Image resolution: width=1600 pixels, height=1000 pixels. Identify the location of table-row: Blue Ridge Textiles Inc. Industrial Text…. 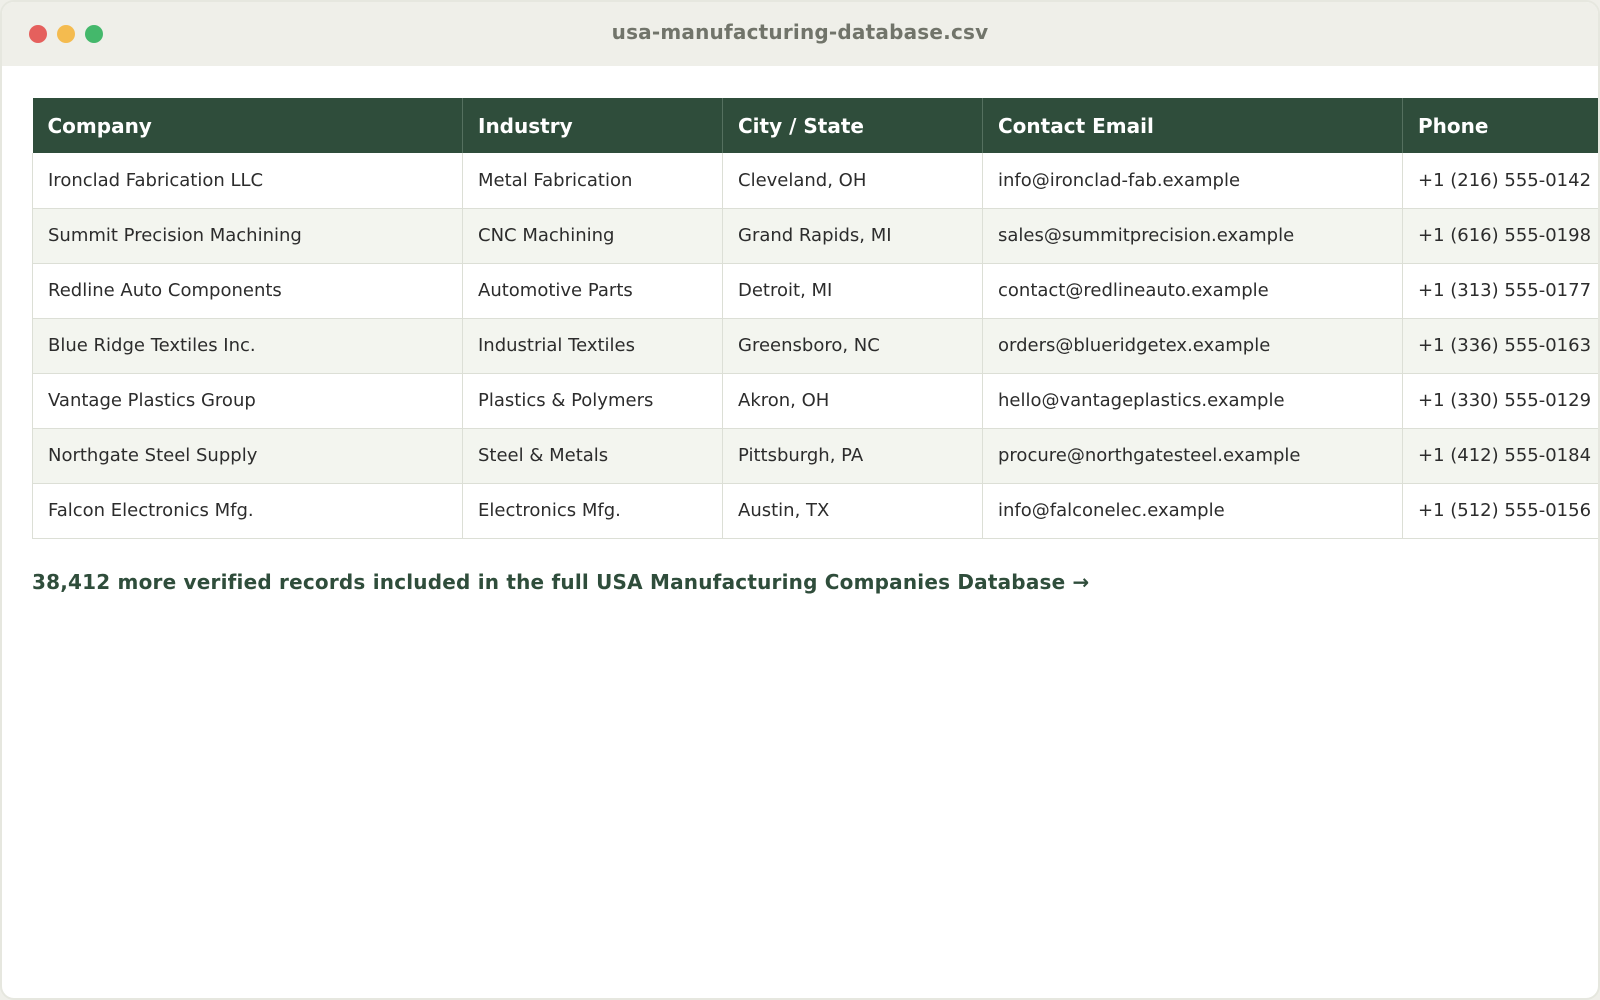
(815, 346).